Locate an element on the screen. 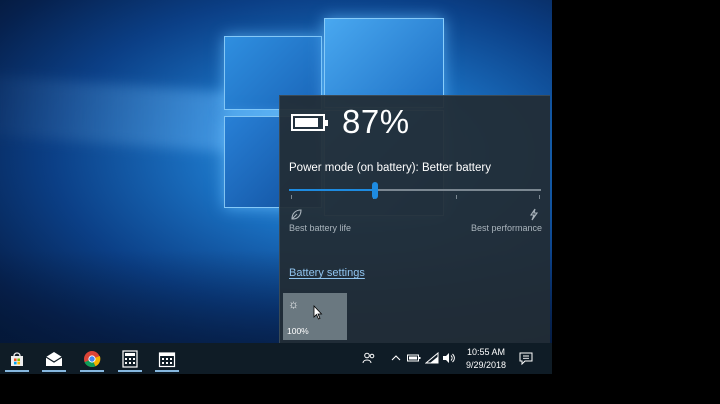 This screenshot has height=404, width=720. mail-icon is located at coordinates (54, 359).